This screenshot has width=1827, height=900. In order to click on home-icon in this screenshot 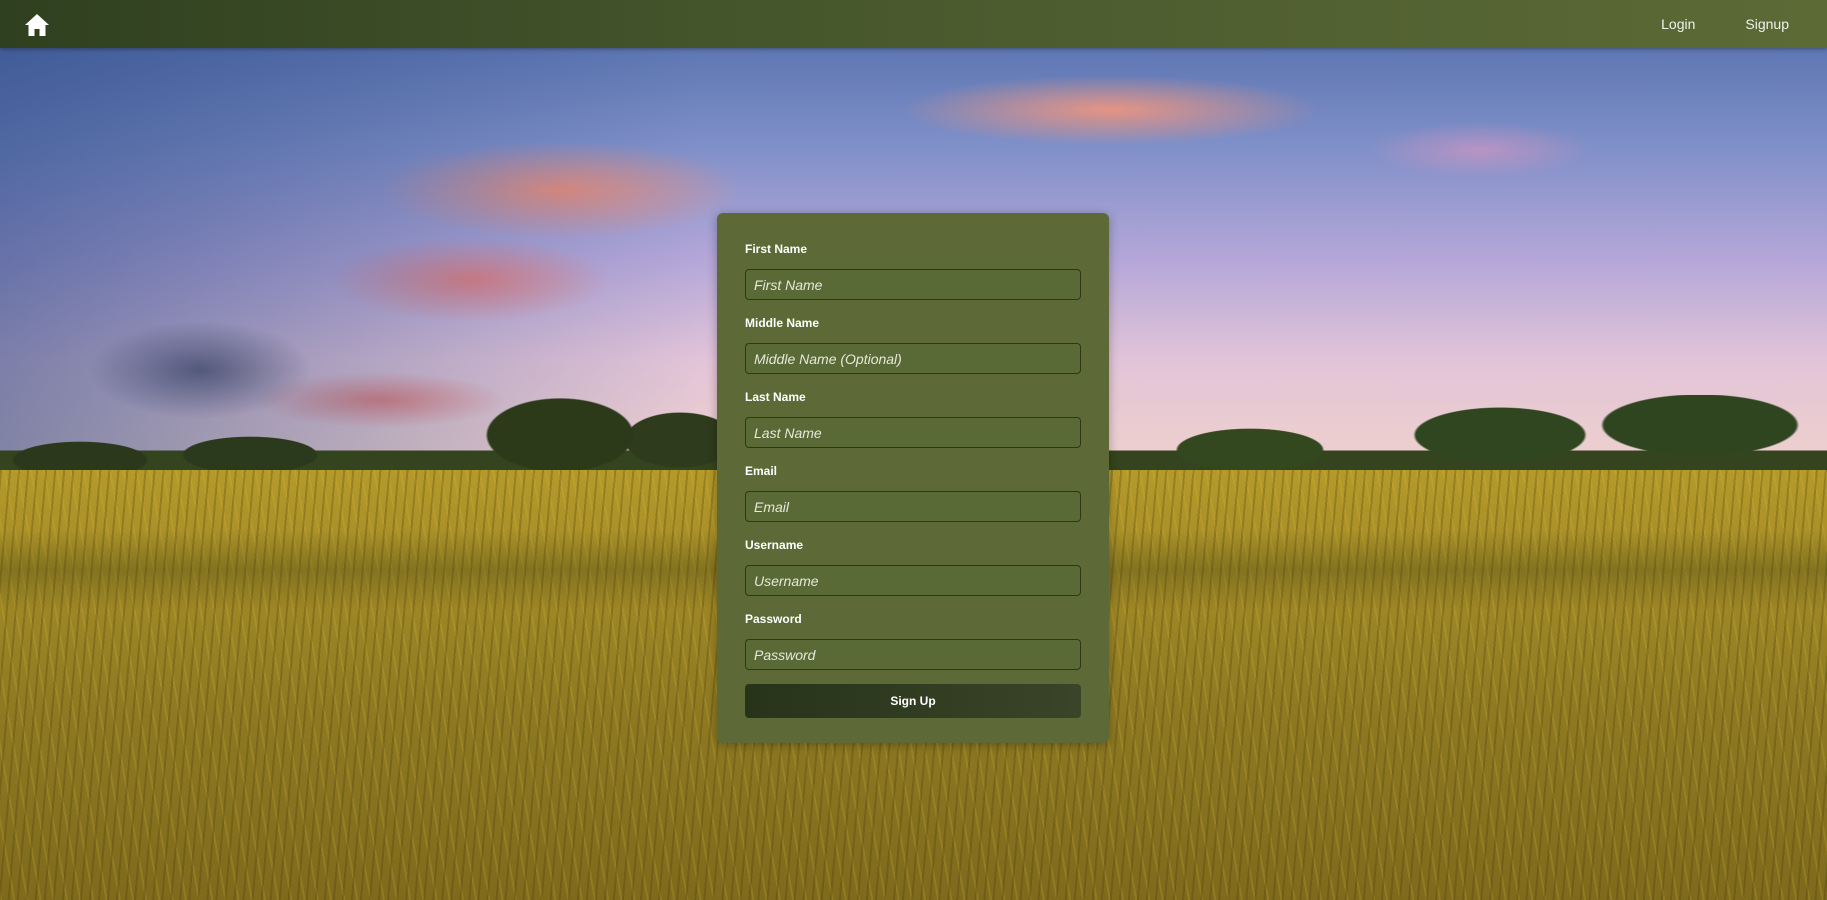, I will do `click(37, 25)`.